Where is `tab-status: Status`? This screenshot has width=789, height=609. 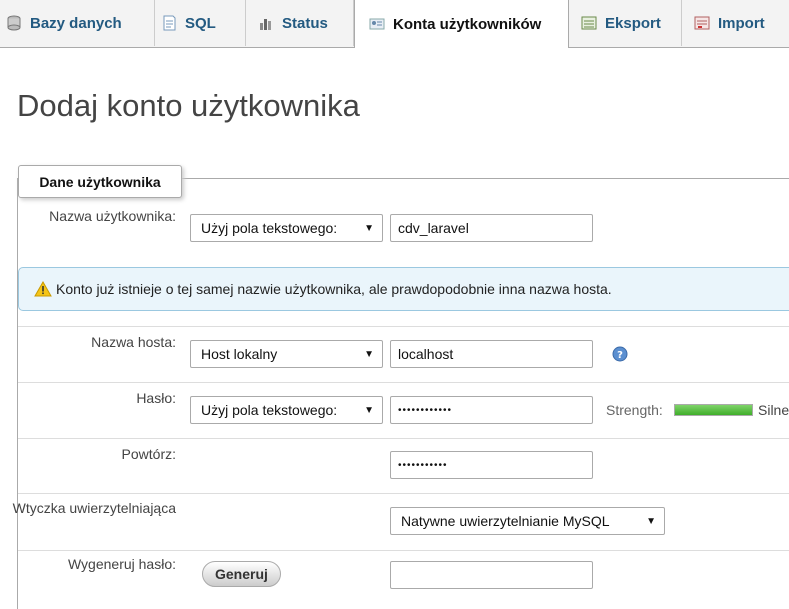
tab-status: Status is located at coordinates (300, 23).